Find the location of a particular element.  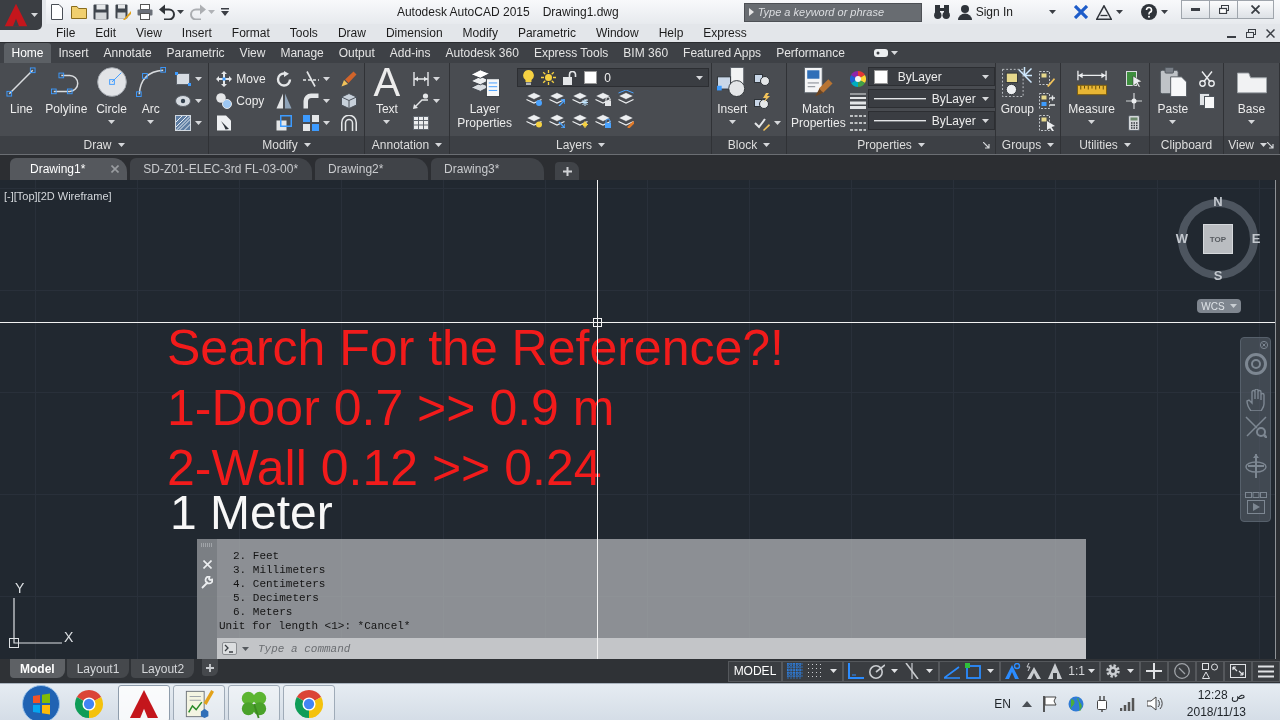

ribbon-tab: Manage is located at coordinates (302, 53).